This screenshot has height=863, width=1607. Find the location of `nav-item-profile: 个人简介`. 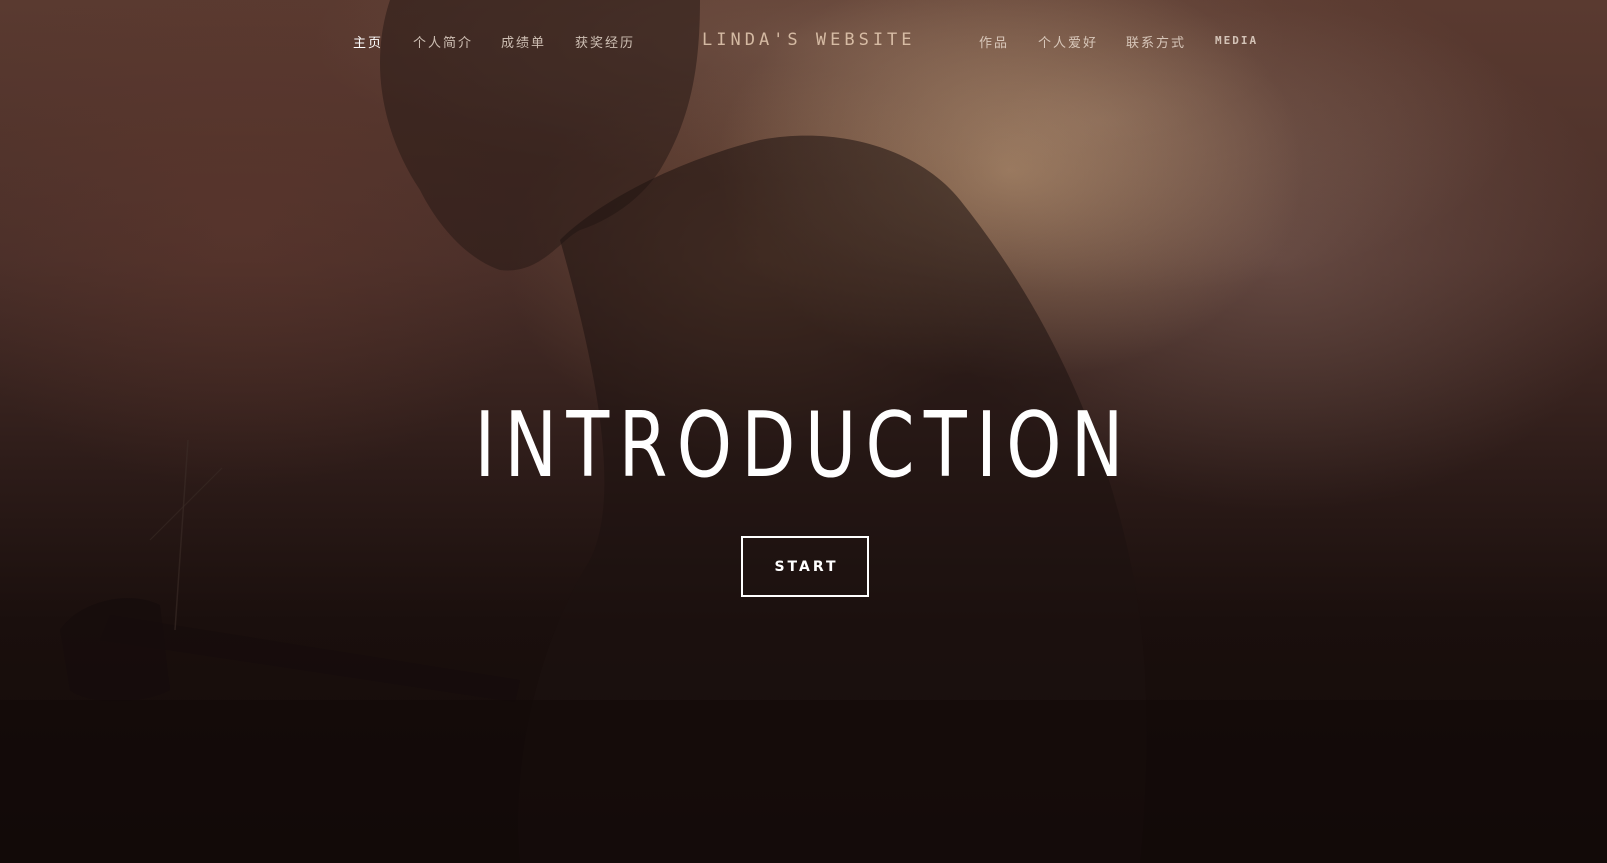

nav-item-profile: 个人简介 is located at coordinates (443, 41).